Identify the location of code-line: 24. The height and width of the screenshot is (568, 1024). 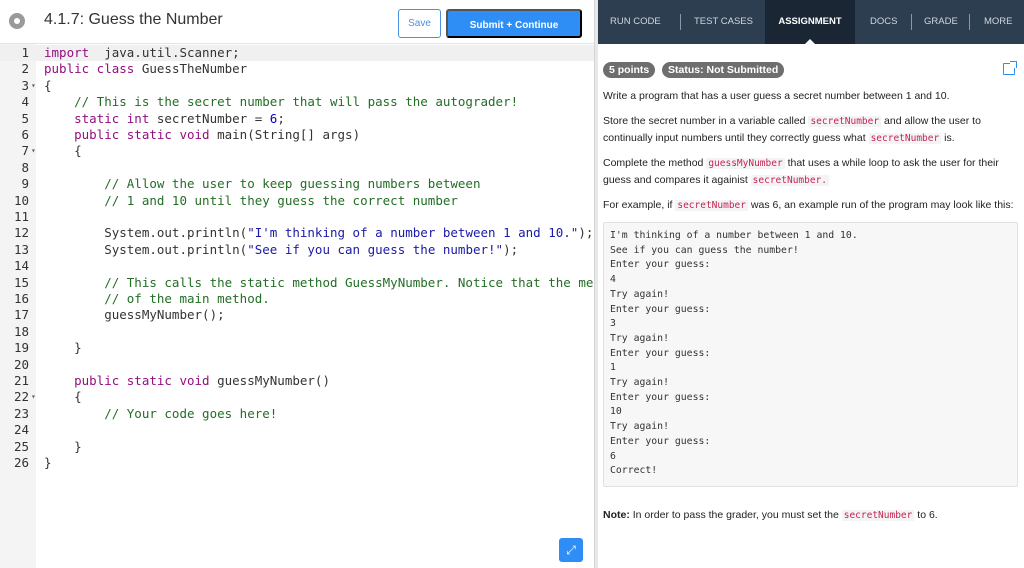
(297, 430).